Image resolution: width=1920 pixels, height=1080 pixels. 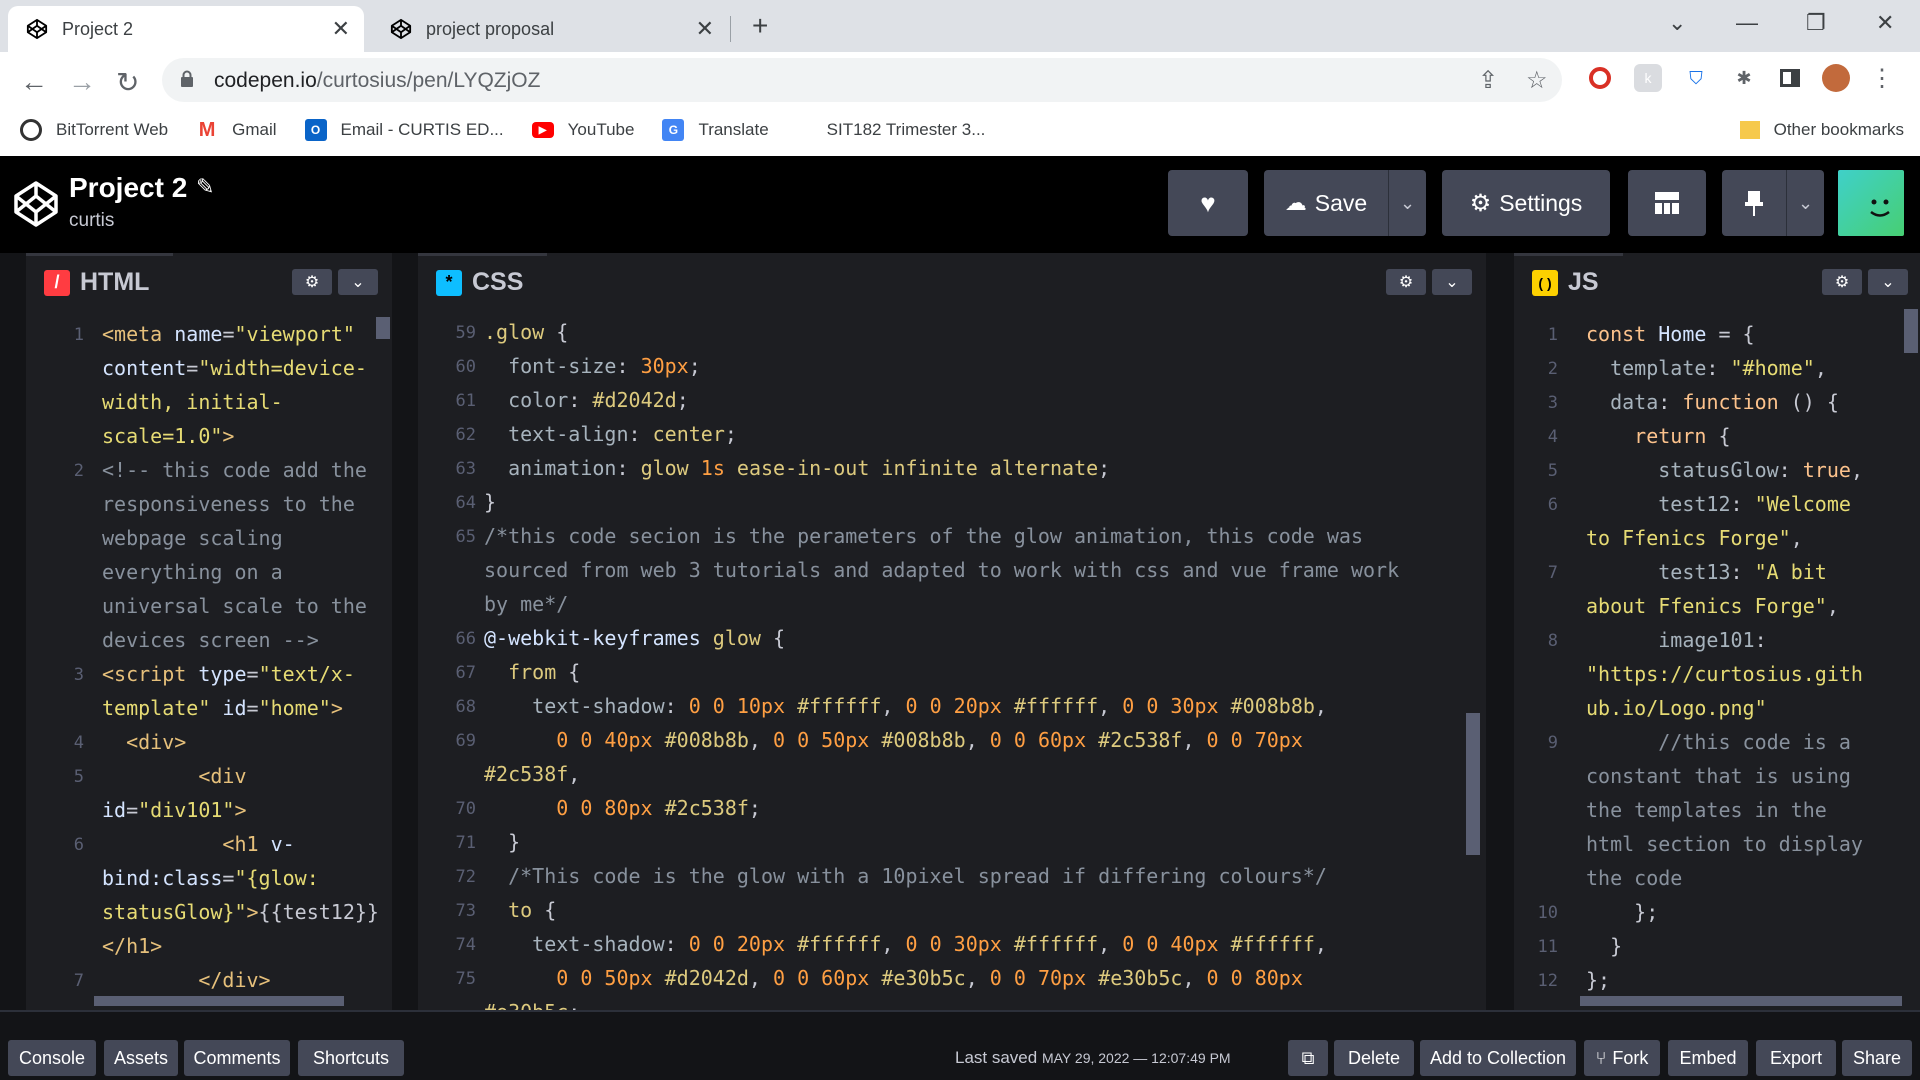 I want to click on code-line: to Ffenics Forge",, so click(x=1748, y=538).